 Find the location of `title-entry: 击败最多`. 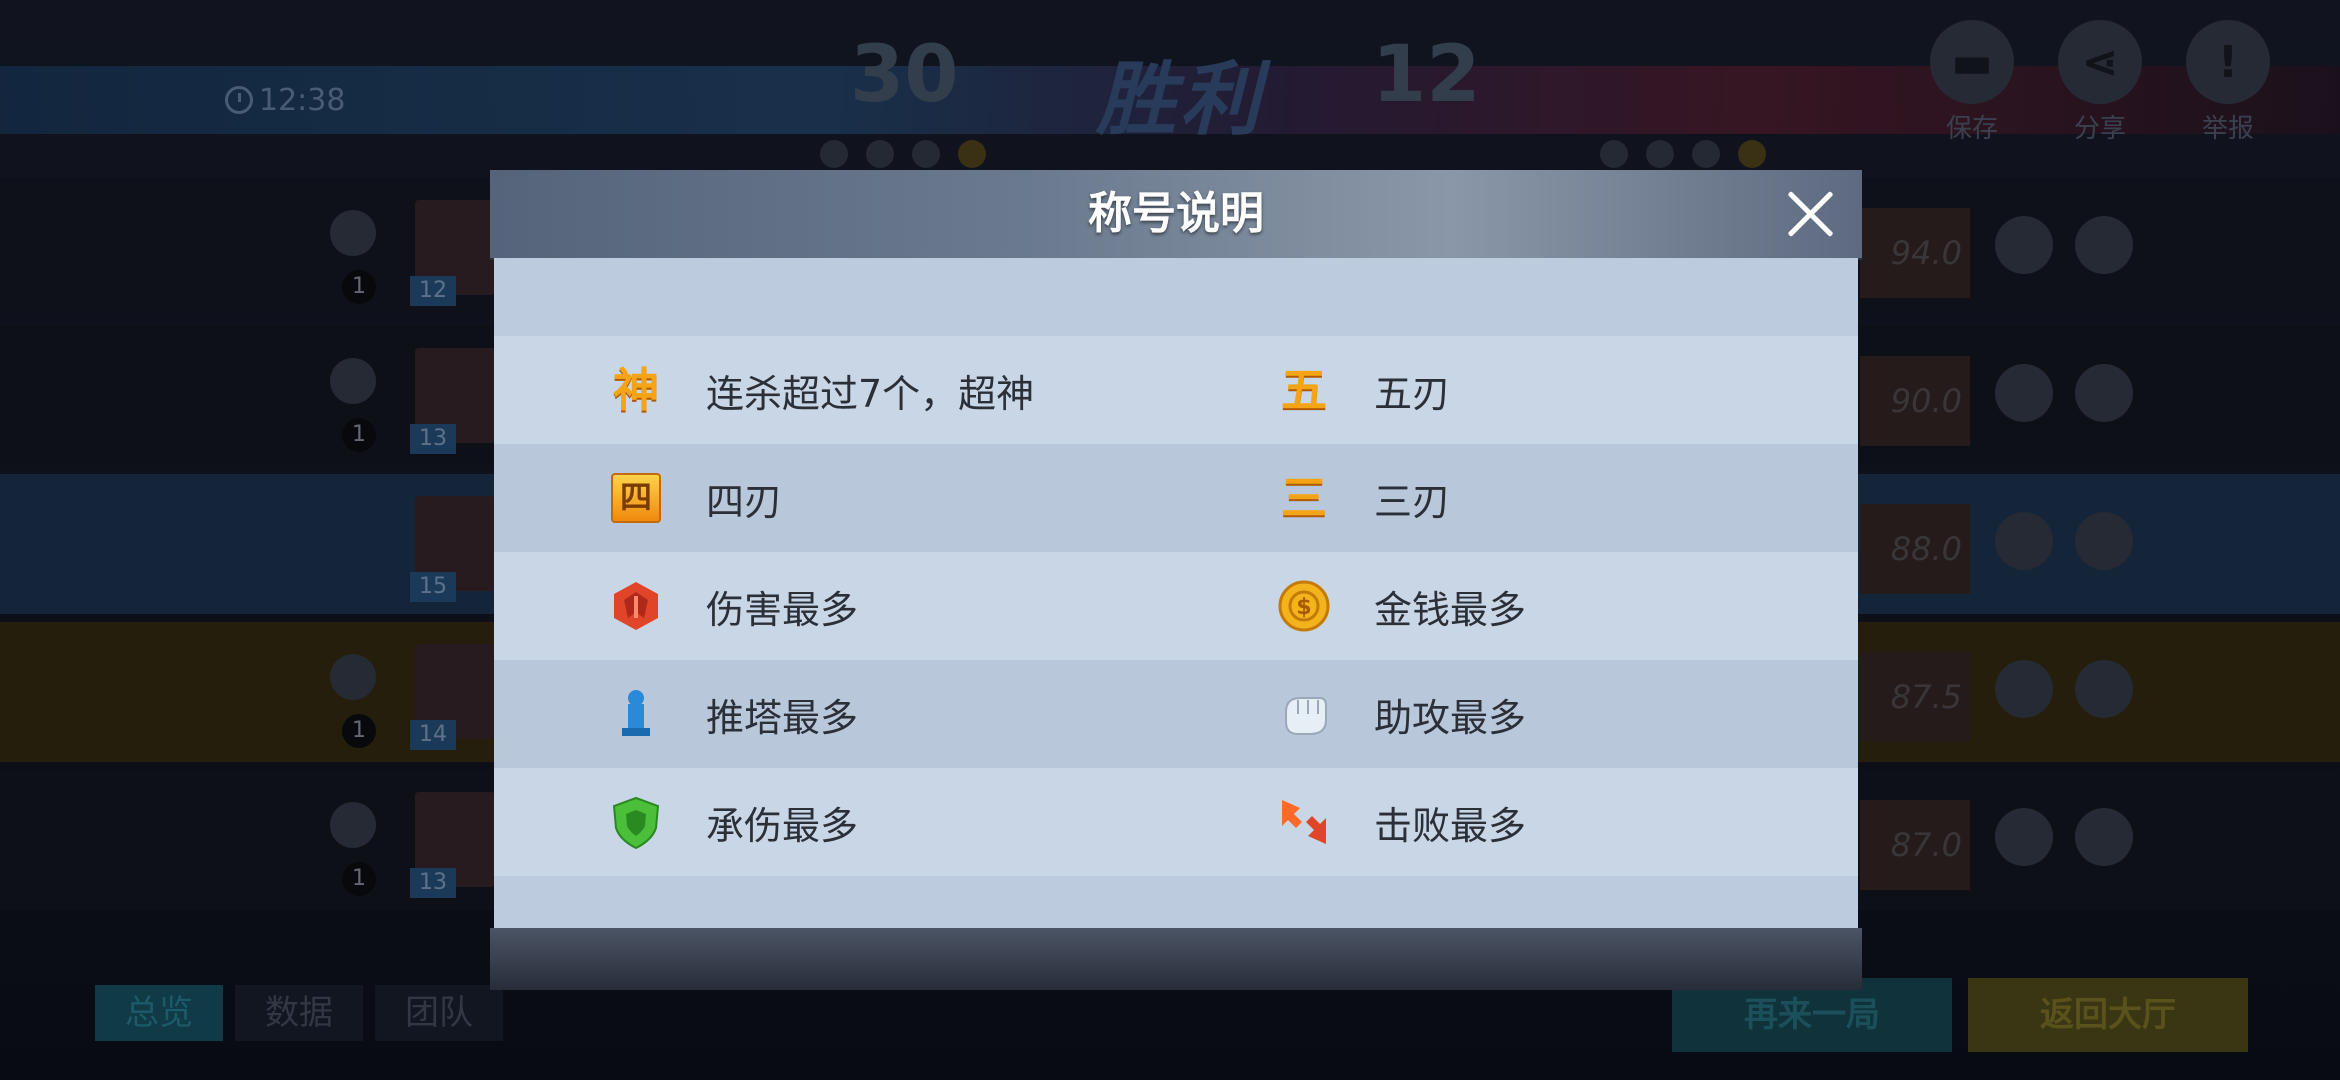

title-entry: 击败最多 is located at coordinates (1401, 822).